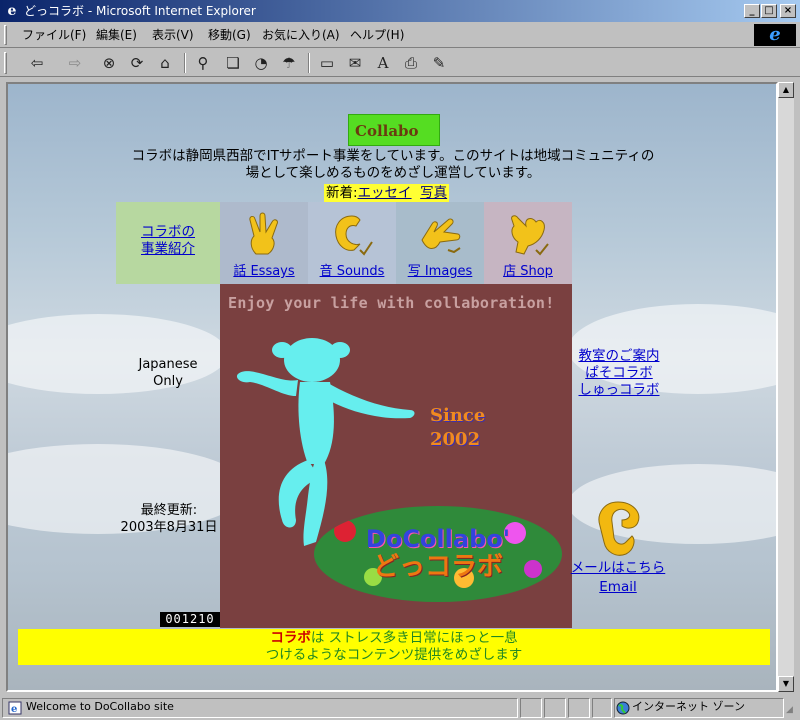 Image resolution: width=800 pixels, height=720 pixels. I want to click on fullscreen-button: ▭, so click(327, 63).